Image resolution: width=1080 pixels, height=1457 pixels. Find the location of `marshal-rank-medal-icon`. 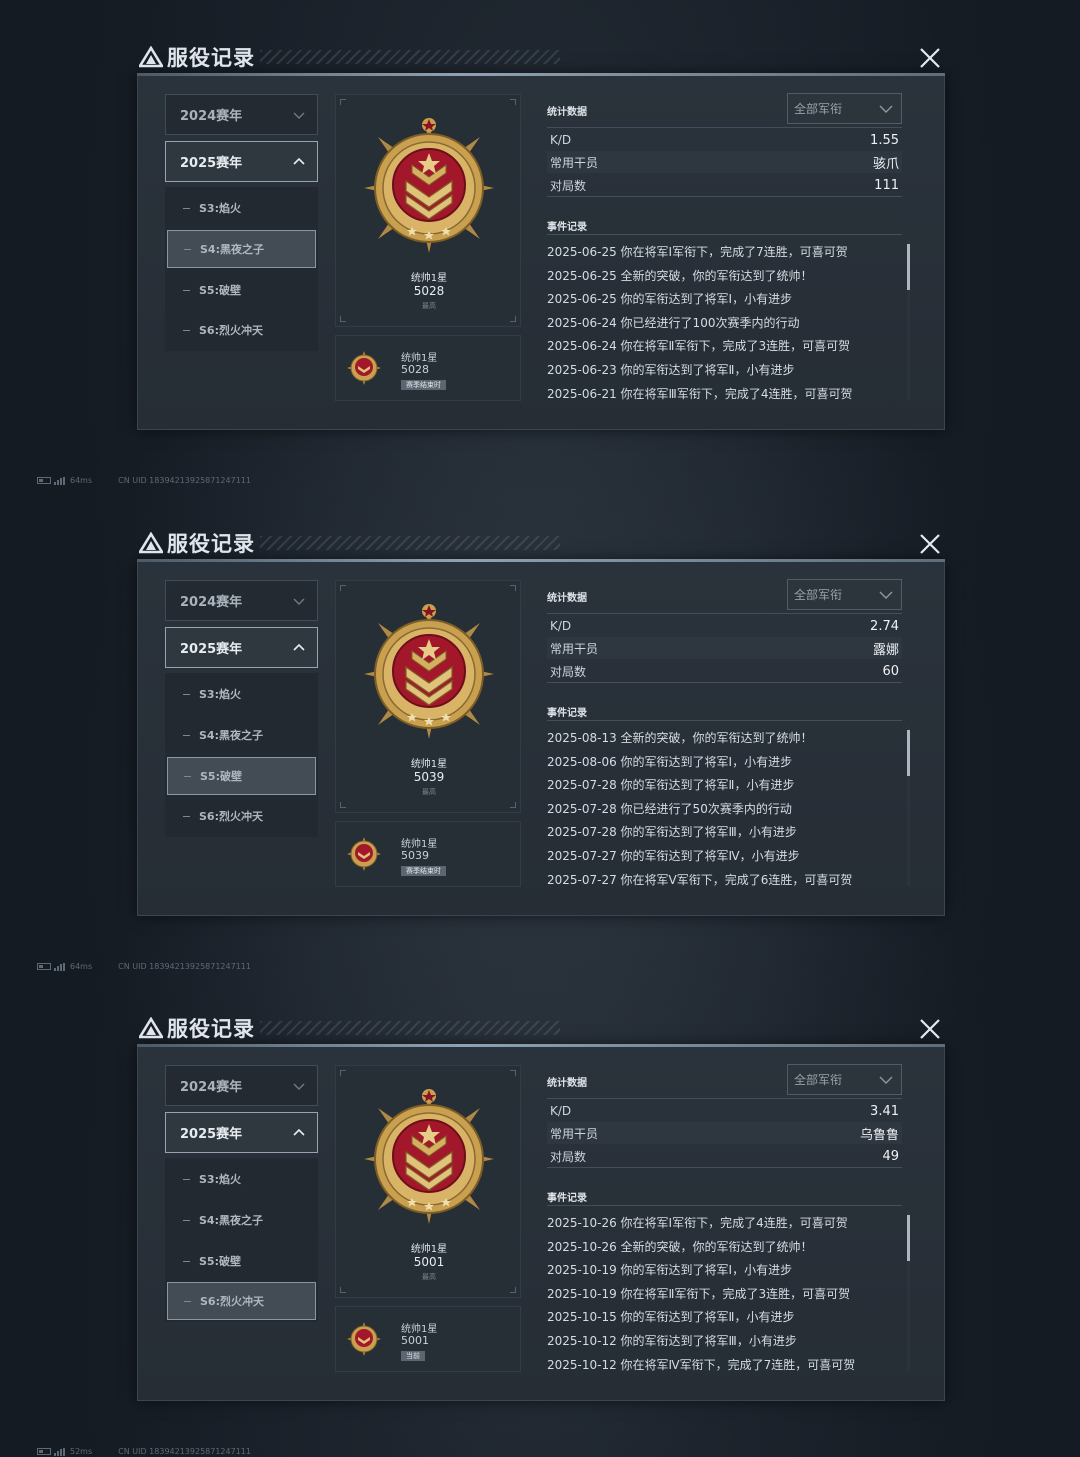

marshal-rank-medal-icon is located at coordinates (429, 1156).